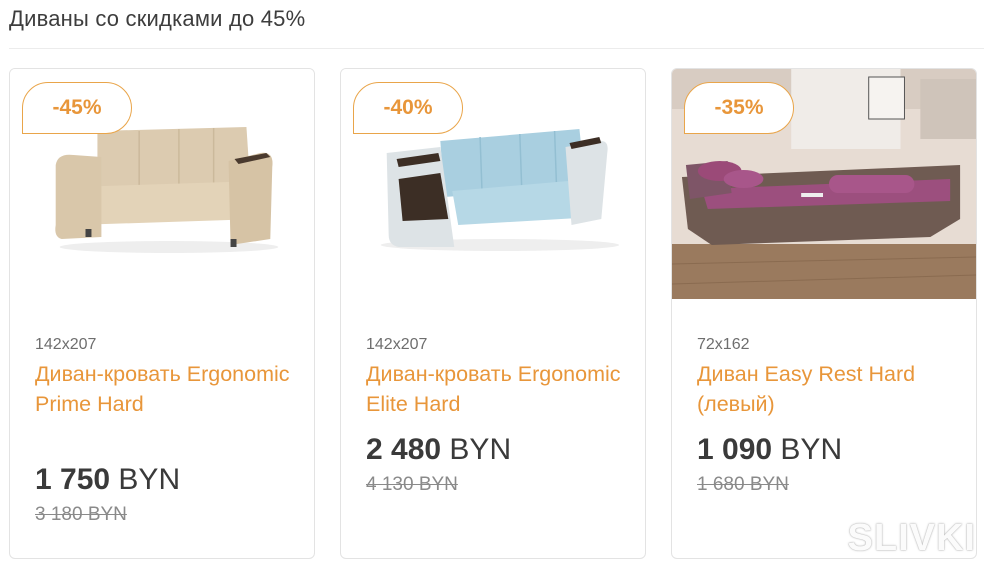 The image size is (984, 568). Describe the element at coordinates (501, 389) in the screenshot. I see `product-name-link: Диван-кровать Ergonomic Elite Hard` at that location.